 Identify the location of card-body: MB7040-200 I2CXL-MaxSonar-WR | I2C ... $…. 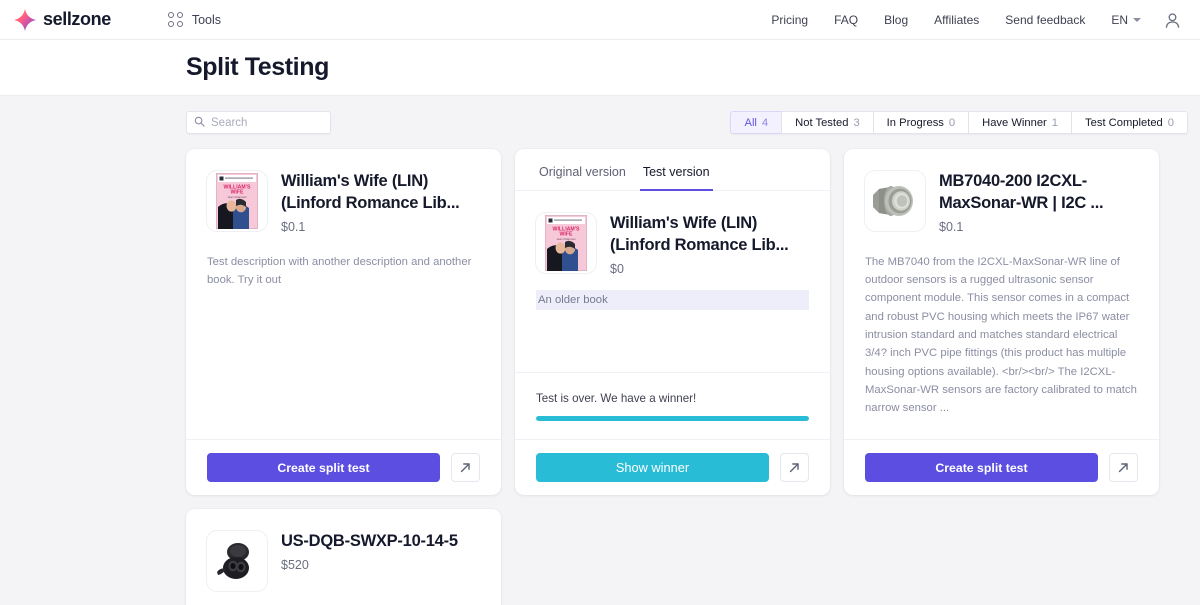
(1001, 294).